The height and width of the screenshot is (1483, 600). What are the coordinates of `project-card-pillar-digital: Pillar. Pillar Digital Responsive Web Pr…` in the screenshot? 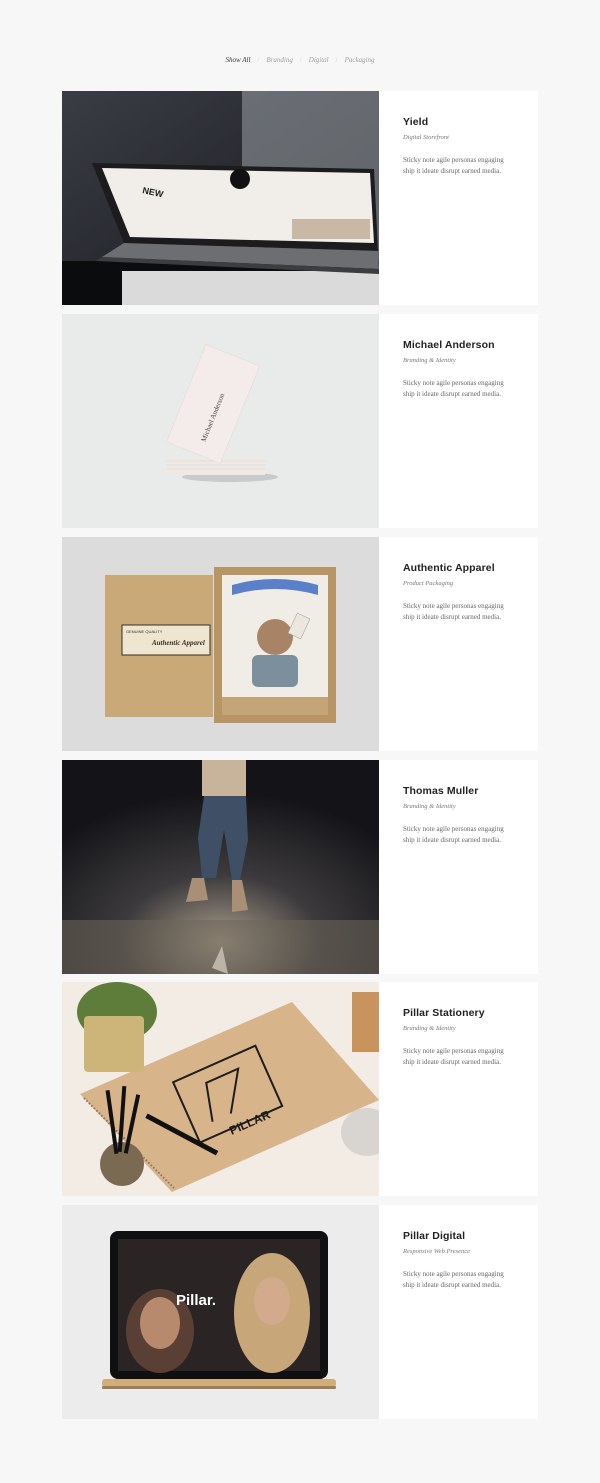 It's located at (300, 1312).